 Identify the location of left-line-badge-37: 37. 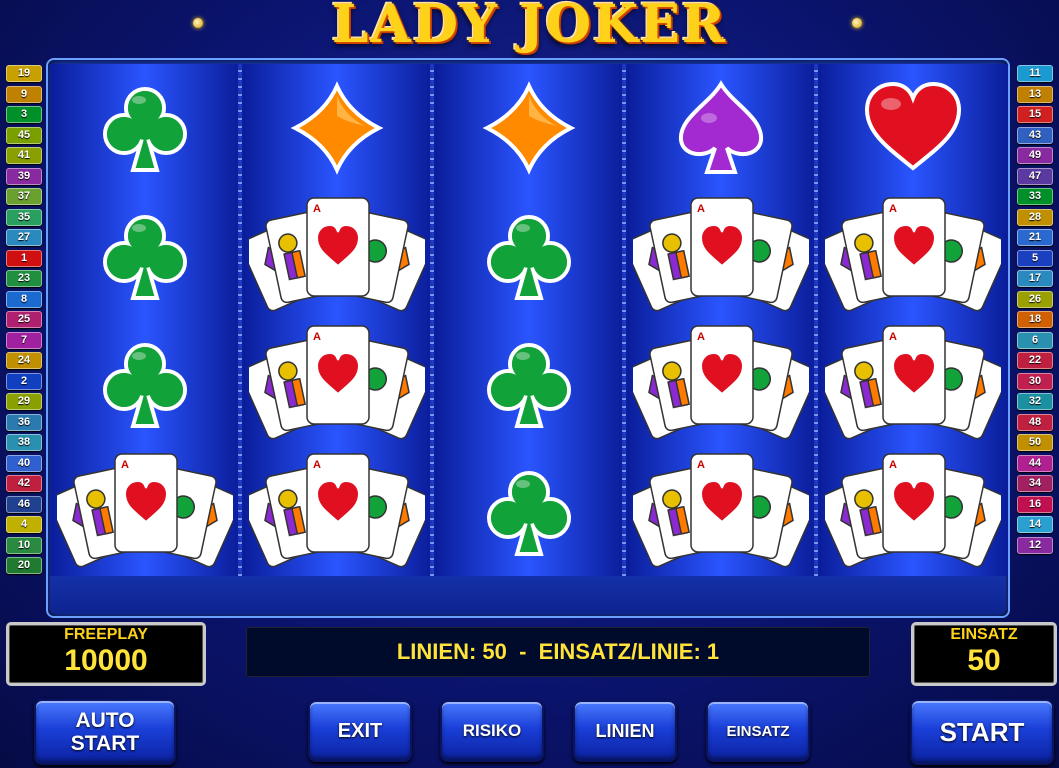
(24, 196).